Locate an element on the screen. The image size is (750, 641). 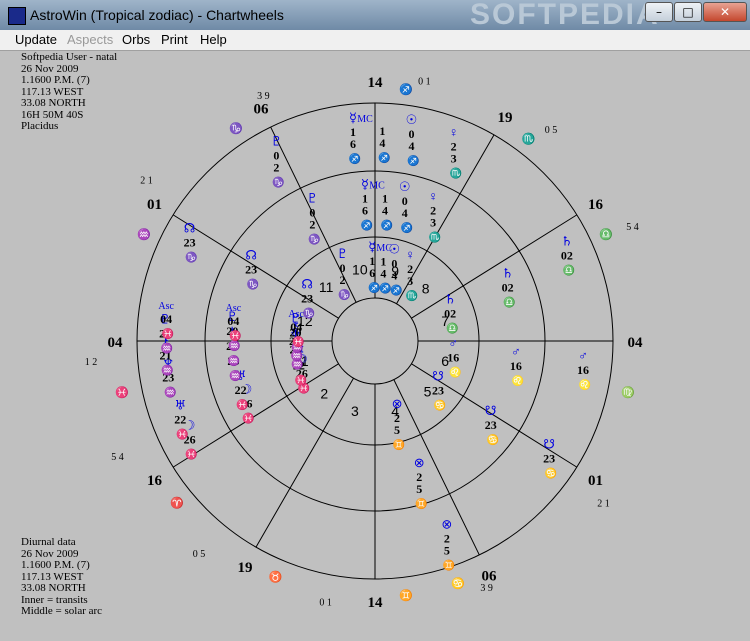
planet-glyph: ♇ is located at coordinates (312, 197).